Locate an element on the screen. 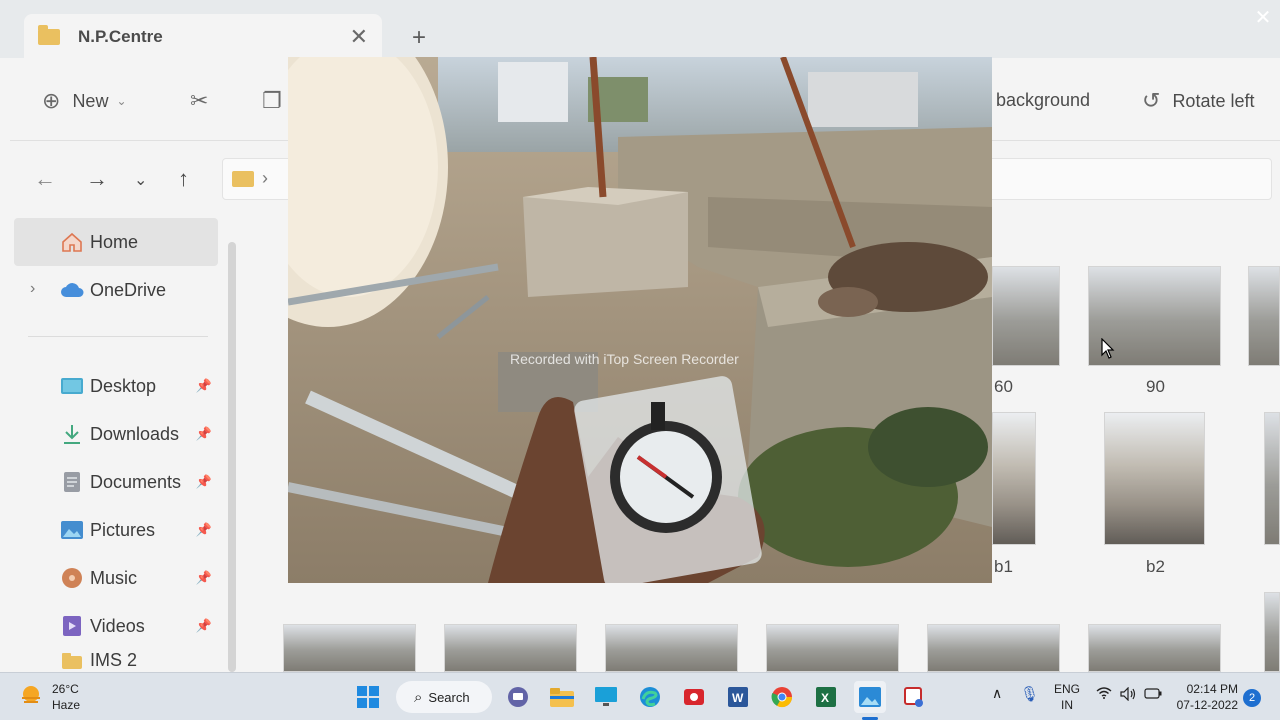 The height and width of the screenshot is (720, 1280). weather-desc: Haze is located at coordinates (66, 705).